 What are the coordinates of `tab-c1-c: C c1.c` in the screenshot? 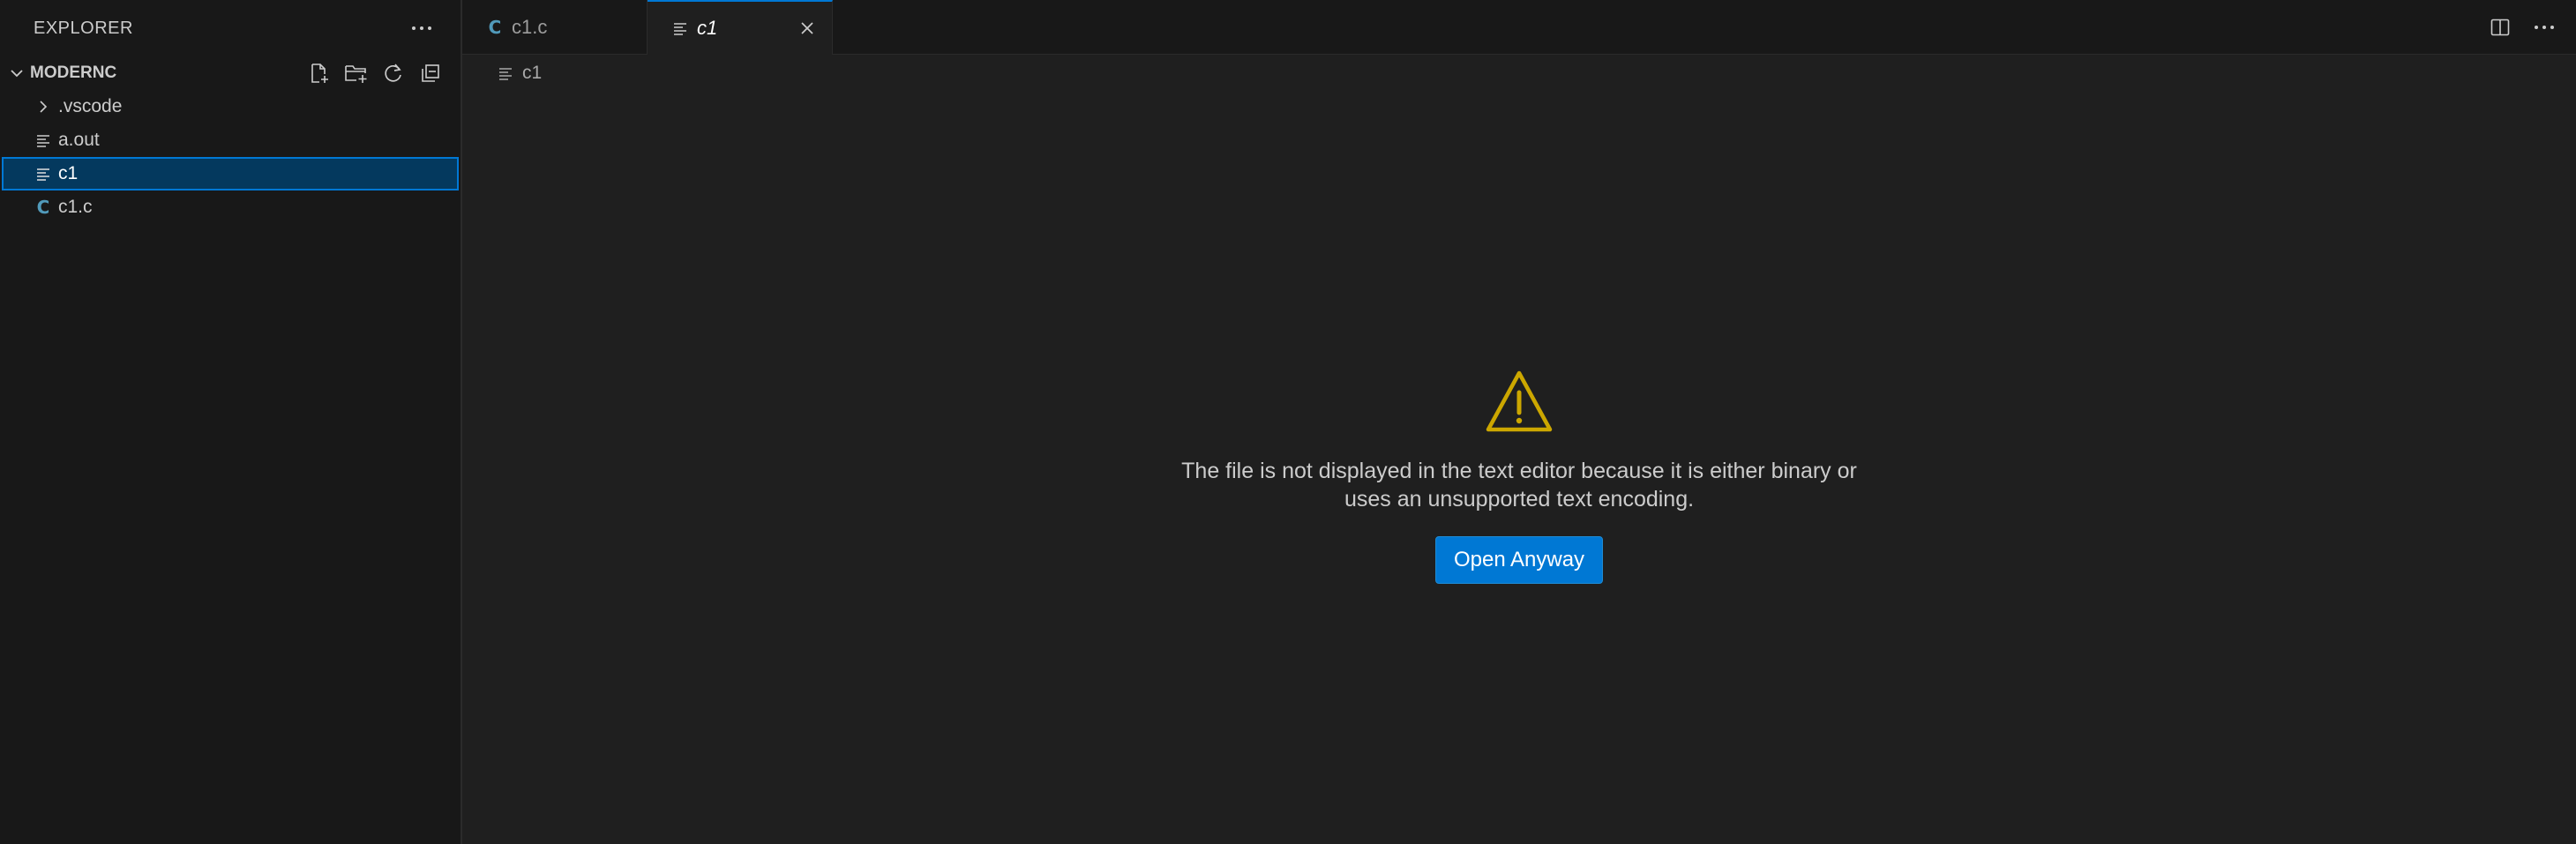 It's located at (555, 28).